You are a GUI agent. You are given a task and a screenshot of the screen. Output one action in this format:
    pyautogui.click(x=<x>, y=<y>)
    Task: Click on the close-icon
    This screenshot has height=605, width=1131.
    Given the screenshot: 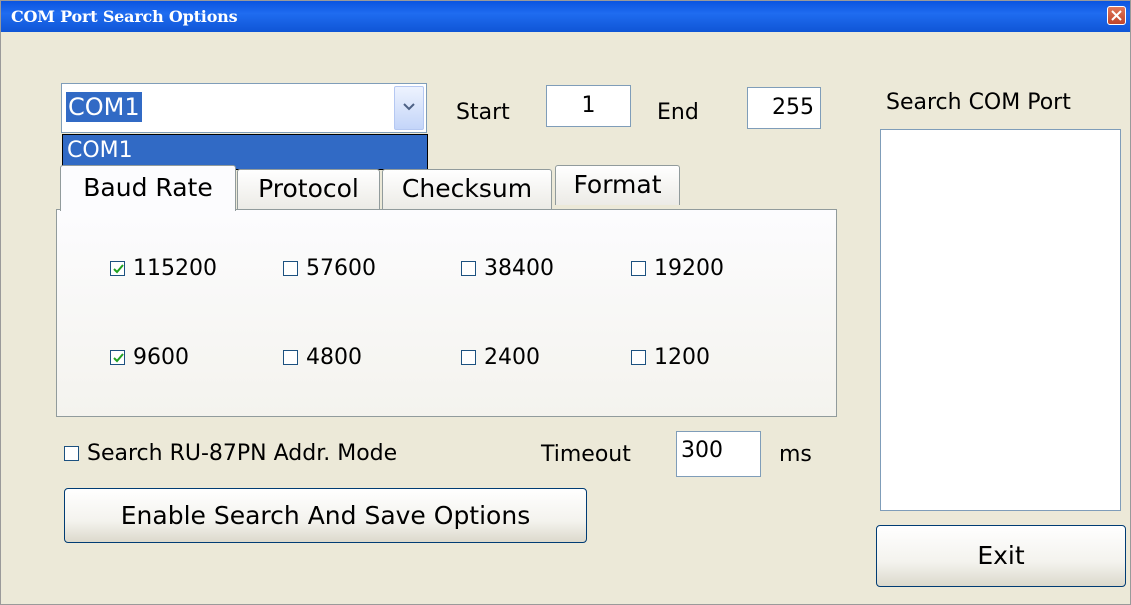 What is the action you would take?
    pyautogui.click(x=1116, y=15)
    